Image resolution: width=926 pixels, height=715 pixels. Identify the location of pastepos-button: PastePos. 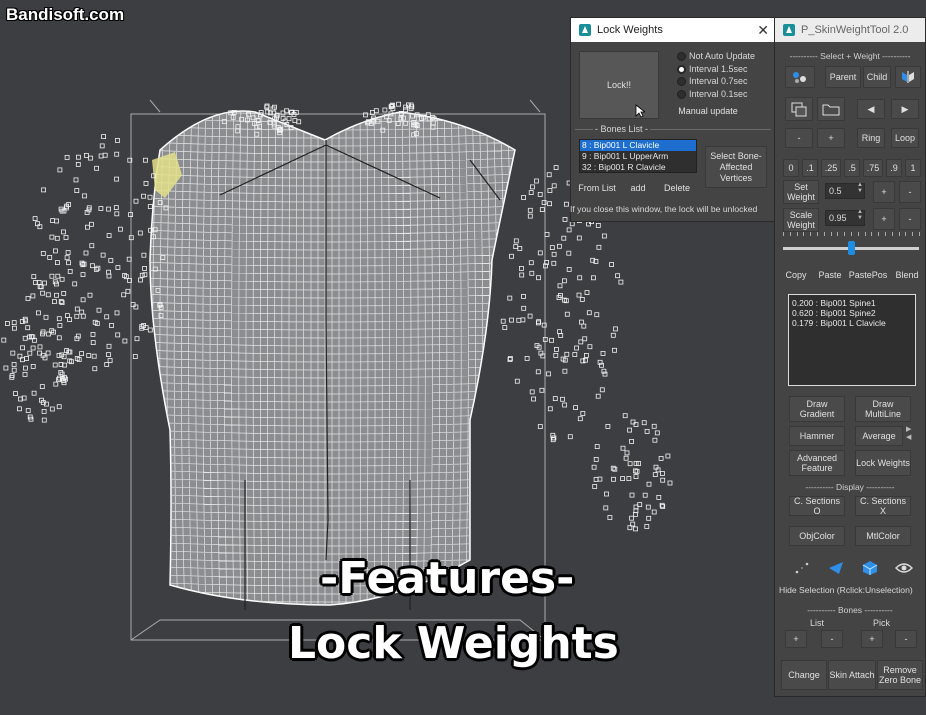
(868, 275).